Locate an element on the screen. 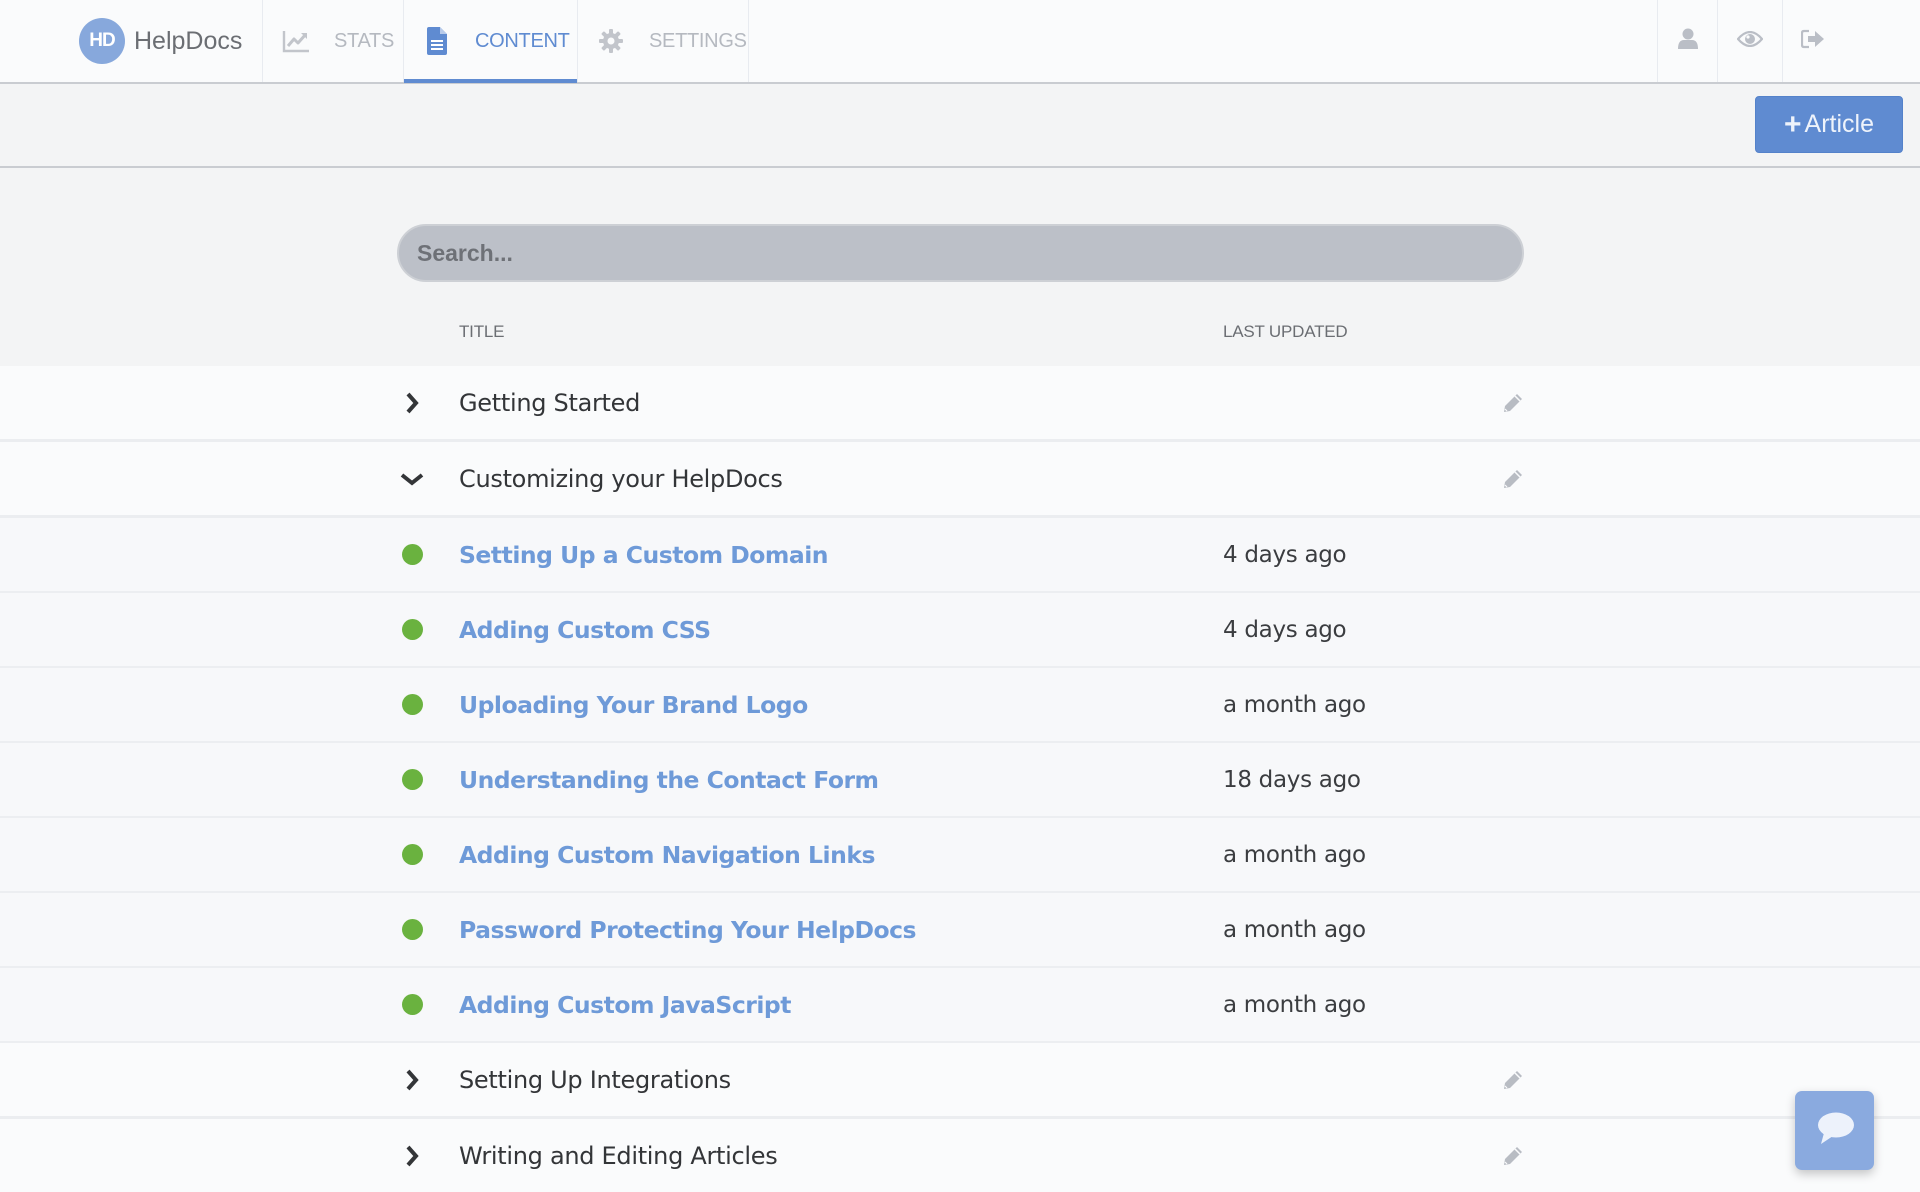 This screenshot has height=1192, width=1920. eye-icon is located at coordinates (1750, 40).